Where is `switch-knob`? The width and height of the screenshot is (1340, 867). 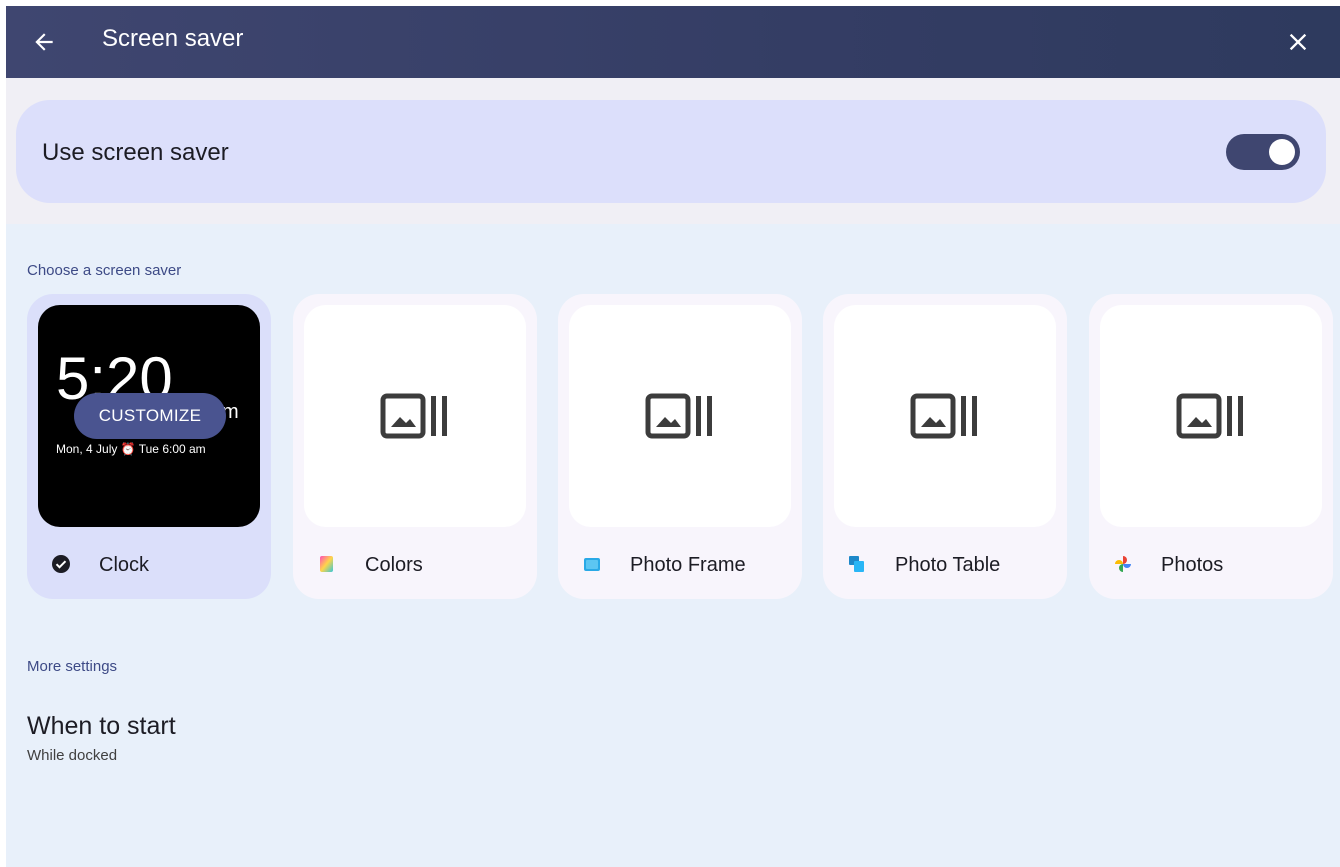 switch-knob is located at coordinates (1282, 152).